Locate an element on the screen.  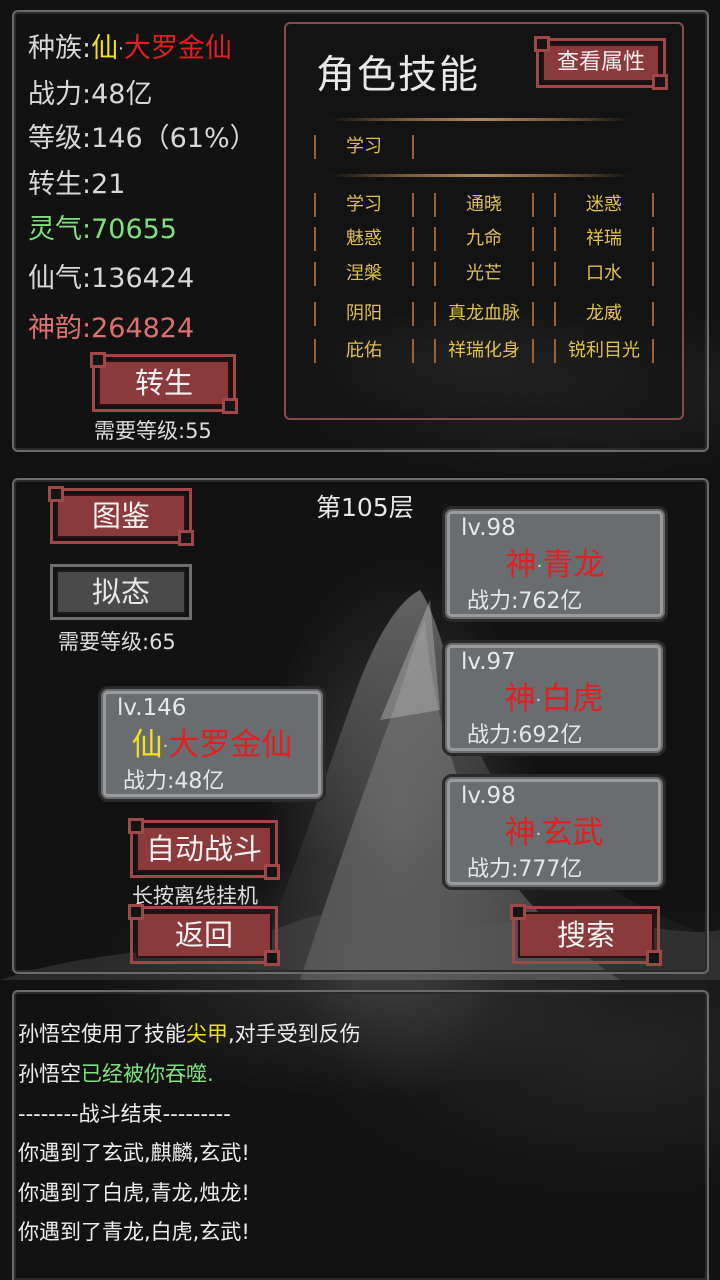
atlas-button-label: 图鉴 is located at coordinates (120, 516).